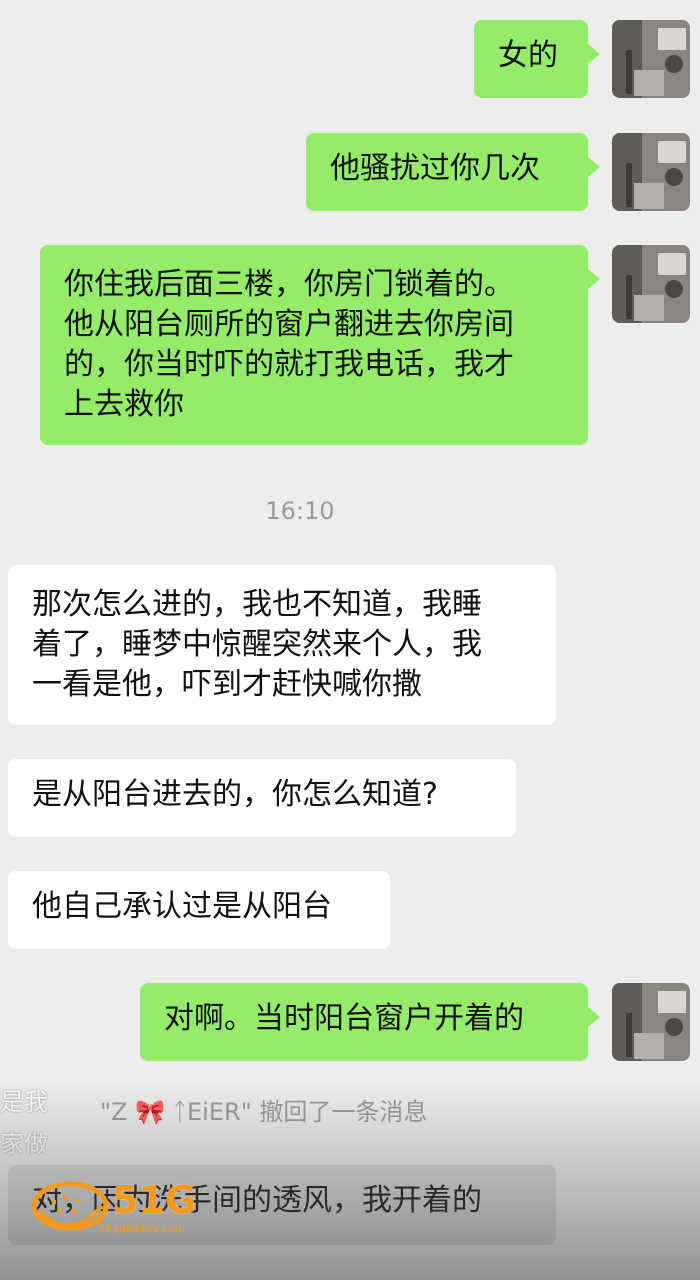 The height and width of the screenshot is (1280, 700). Describe the element at coordinates (435, 168) in the screenshot. I see `message-text: 他骚扰过你几次` at that location.